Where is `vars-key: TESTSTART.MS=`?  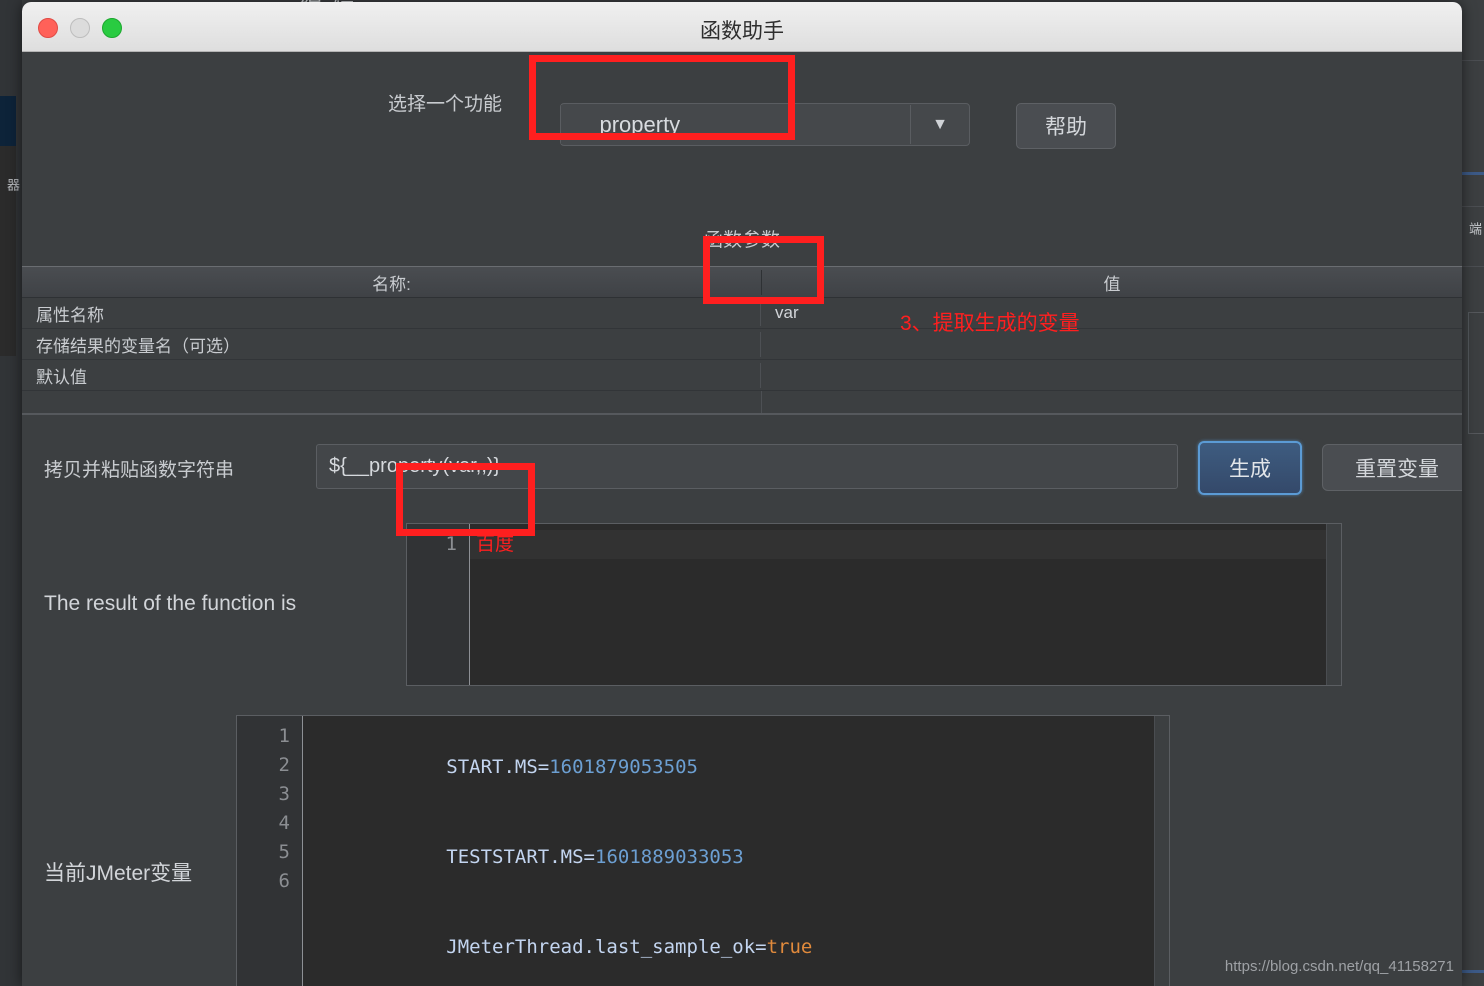 vars-key: TESTSTART.MS= is located at coordinates (520, 857).